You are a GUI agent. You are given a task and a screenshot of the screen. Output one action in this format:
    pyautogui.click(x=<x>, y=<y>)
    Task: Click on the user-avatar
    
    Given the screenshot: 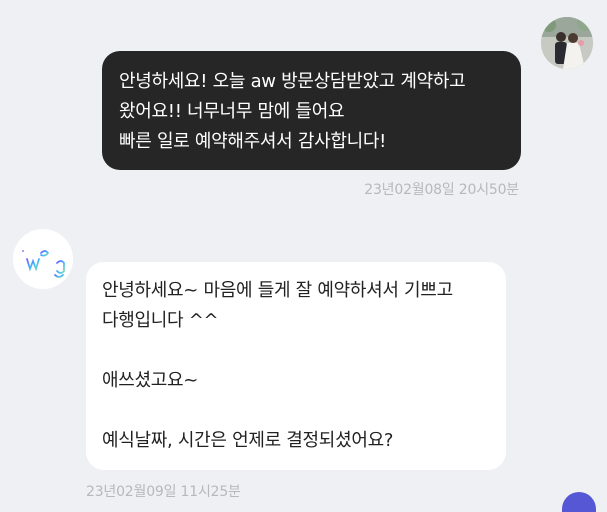 What is the action you would take?
    pyautogui.click(x=567, y=43)
    